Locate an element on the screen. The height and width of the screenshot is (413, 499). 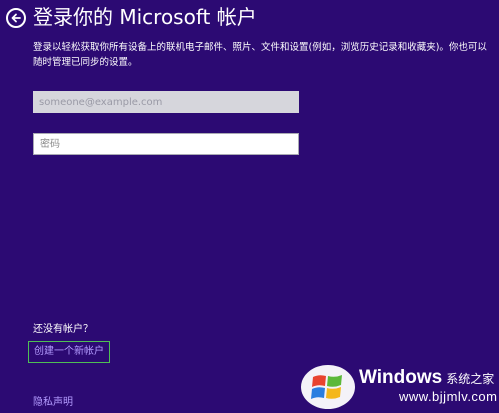
windows-logo-icon is located at coordinates (328, 387).